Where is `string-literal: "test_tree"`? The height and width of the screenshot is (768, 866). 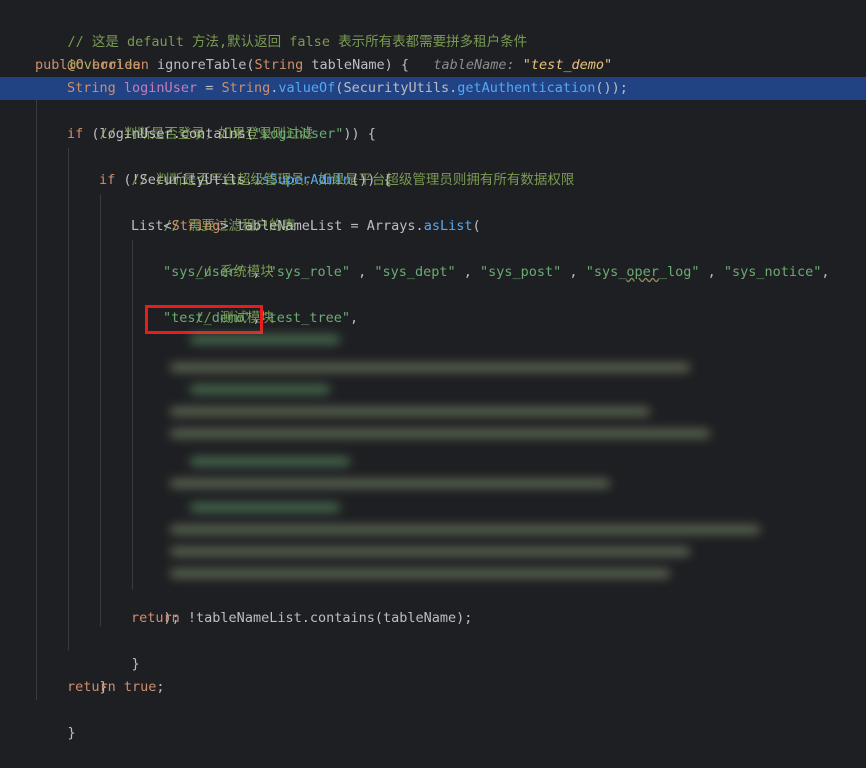
string-literal: "test_tree" is located at coordinates (305, 318).